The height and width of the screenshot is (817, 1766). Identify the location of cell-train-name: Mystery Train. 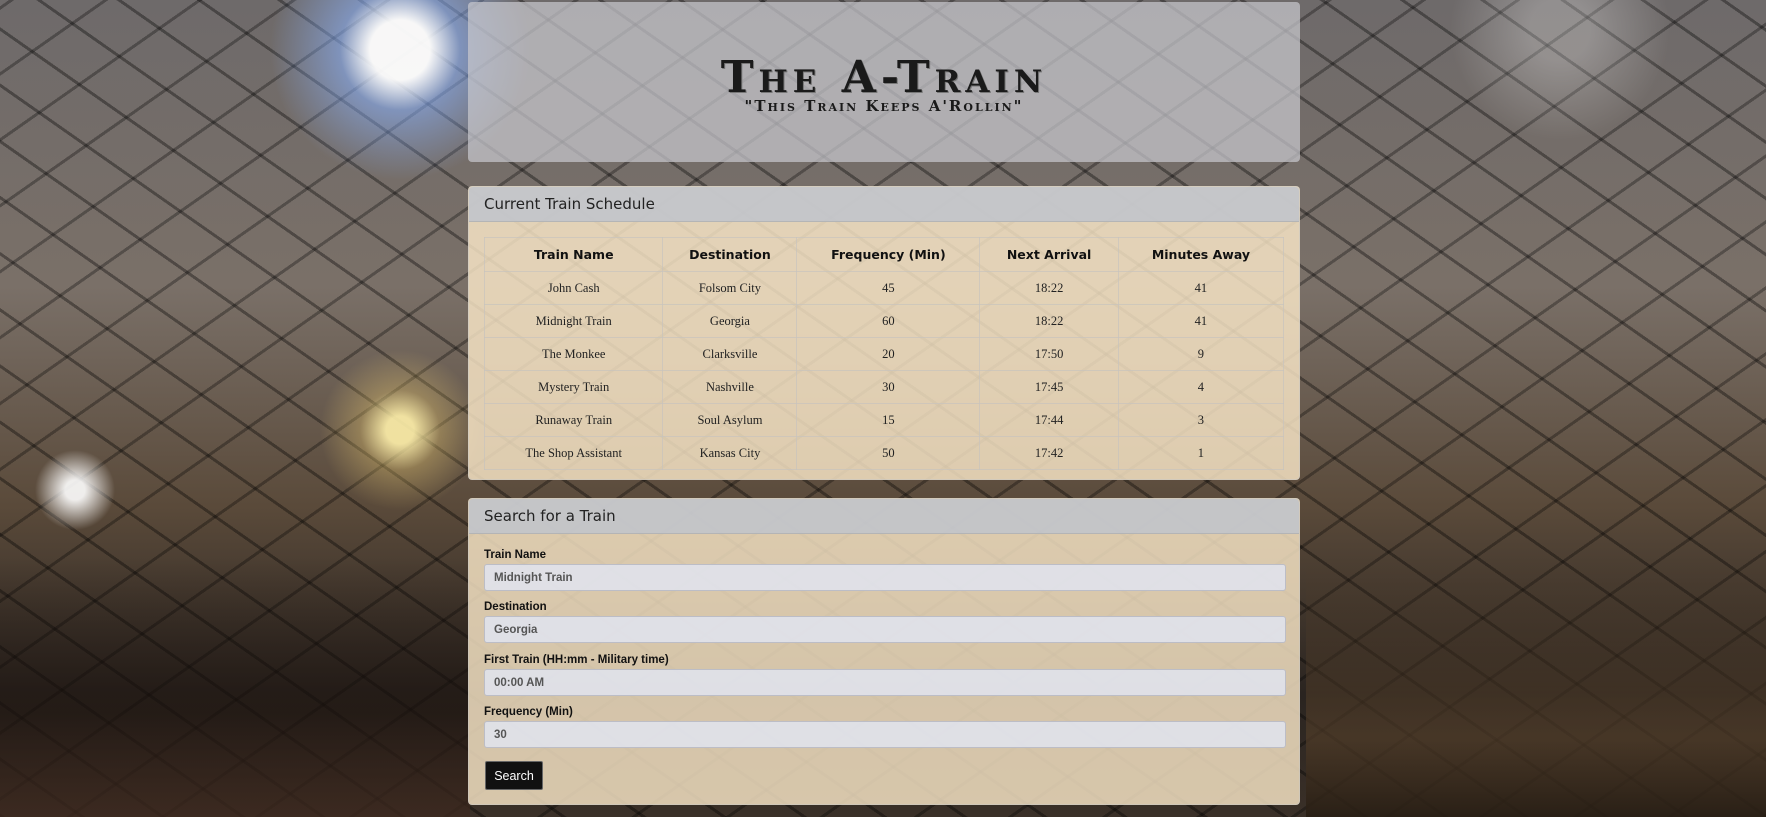
(573, 387).